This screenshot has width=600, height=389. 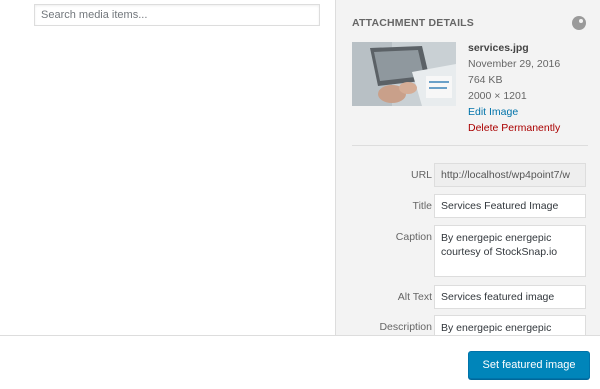 I want to click on attachment-thumbnail, so click(x=404, y=74).